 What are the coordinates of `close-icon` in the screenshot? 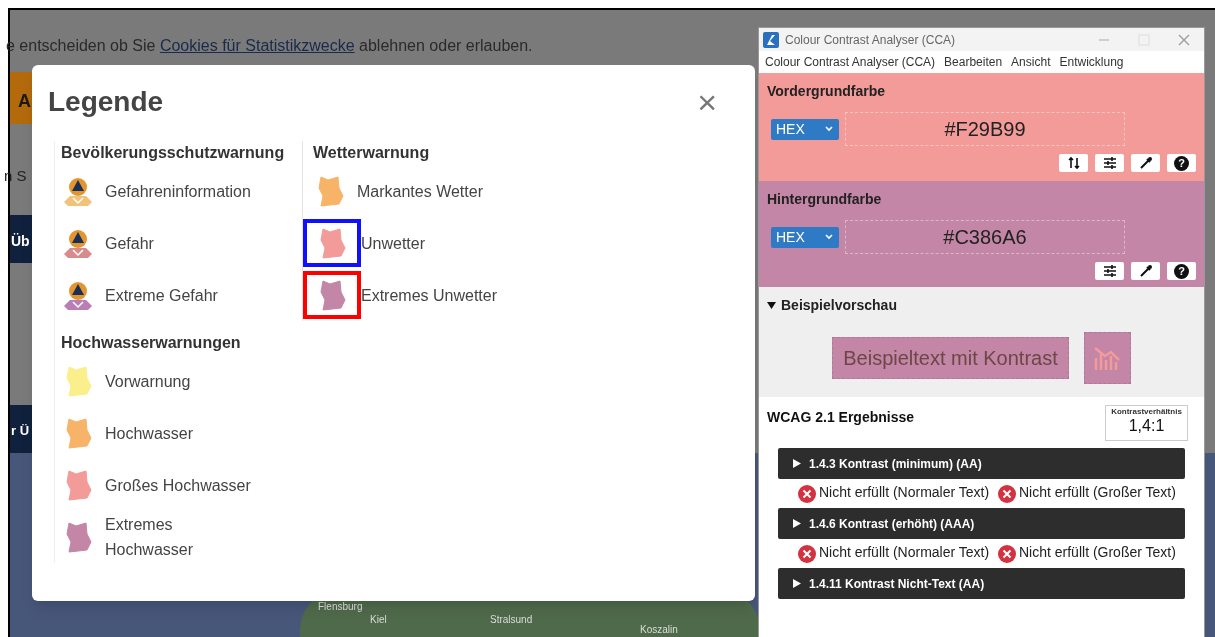 It's located at (1184, 39).